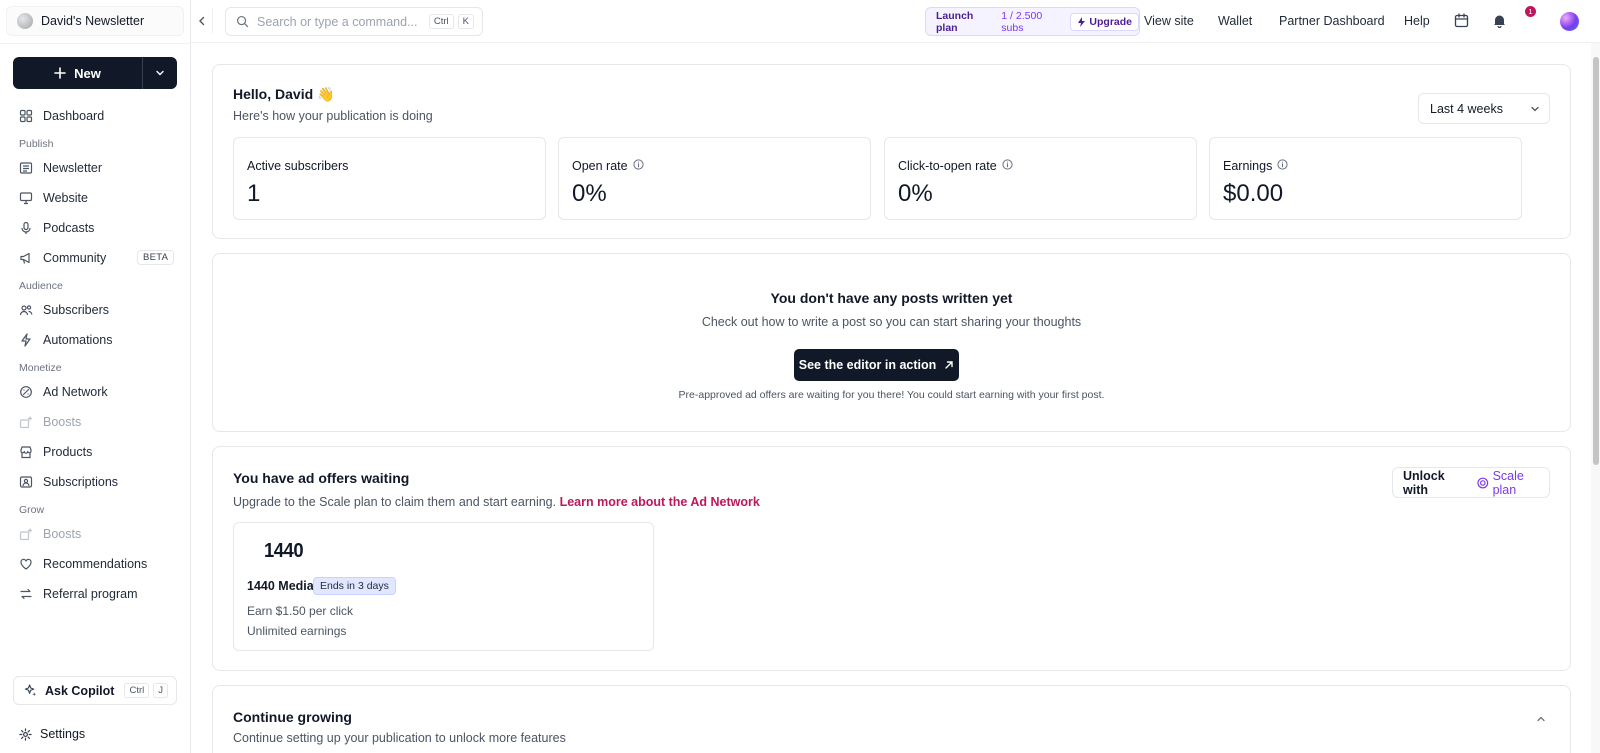 This screenshot has height=753, width=1600. I want to click on sidebar-item-newsletter: Newsletter, so click(95, 168).